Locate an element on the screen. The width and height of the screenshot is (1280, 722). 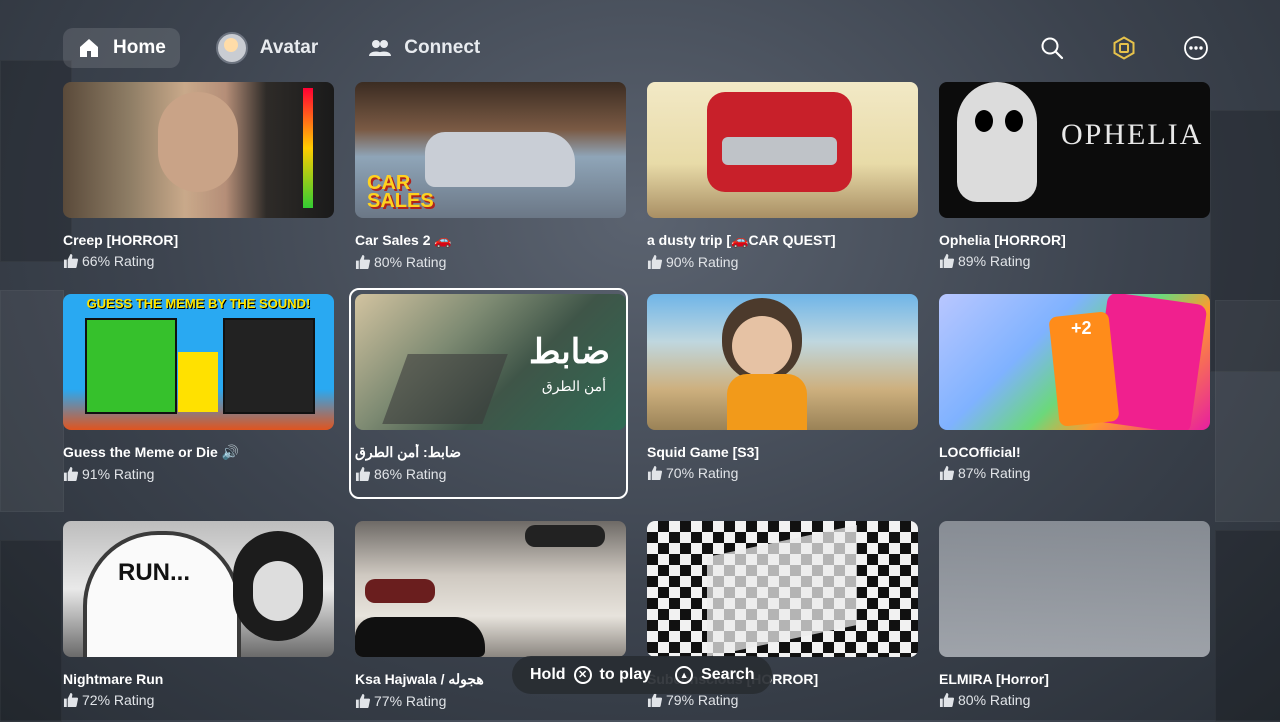
game-rating-text: 87% Rating is located at coordinates (994, 473).